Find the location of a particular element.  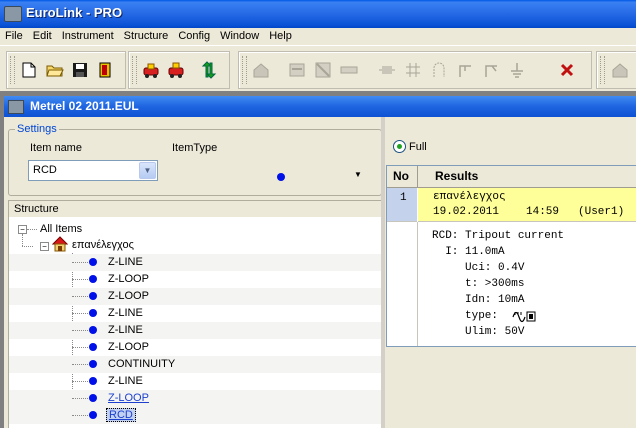

result-time-t: t: >300ms is located at coordinates (478, 284).